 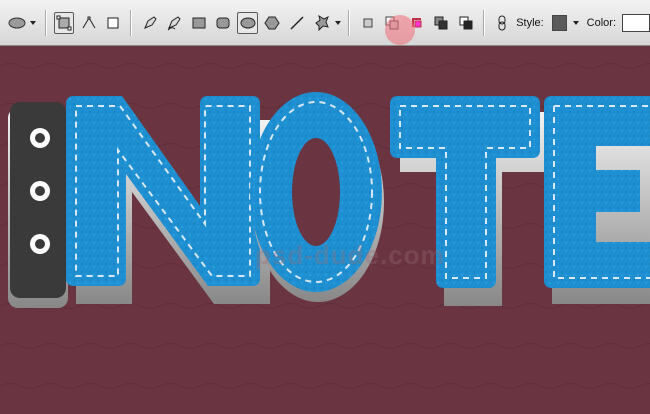 I want to click on link-icon, so click(x=502, y=22).